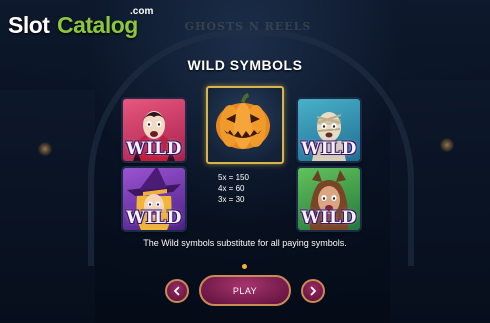 This screenshot has height=323, width=490. I want to click on pumpkin-payouts: 5x = 150 4x = 60 3x = 30, so click(243, 188).